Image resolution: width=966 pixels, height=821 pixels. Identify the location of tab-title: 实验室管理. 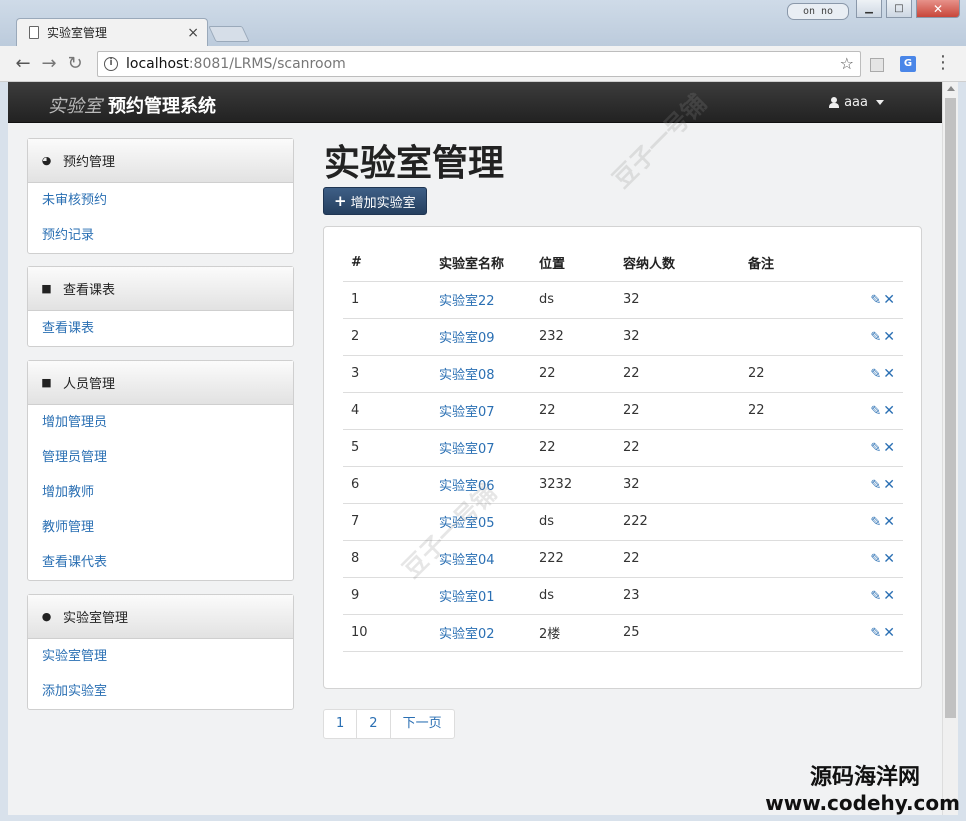
(77, 33).